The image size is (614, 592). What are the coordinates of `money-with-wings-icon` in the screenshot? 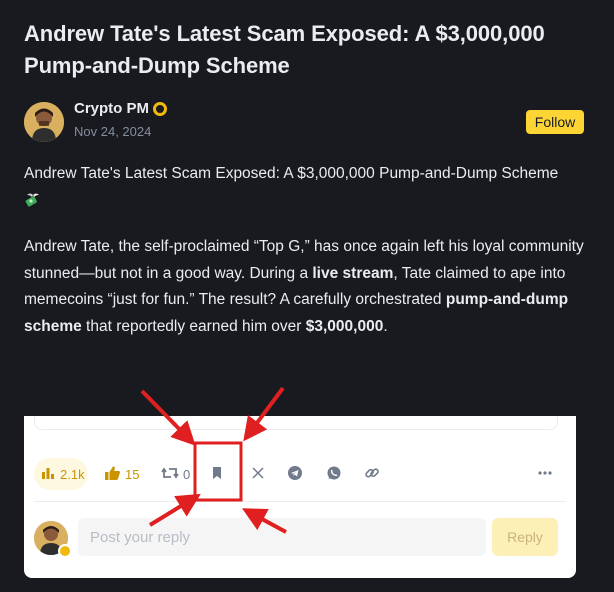 It's located at (32, 199).